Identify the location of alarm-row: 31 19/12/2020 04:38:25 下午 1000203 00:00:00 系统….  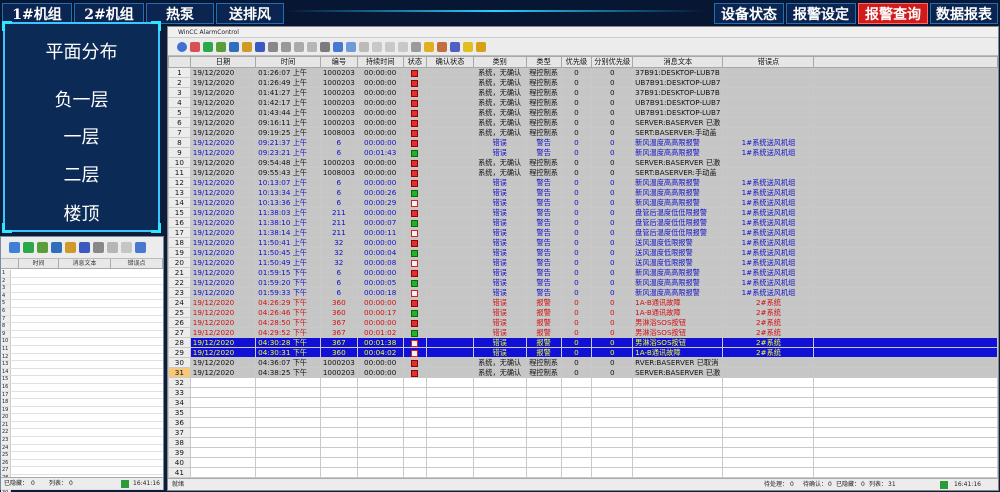
(583, 372).